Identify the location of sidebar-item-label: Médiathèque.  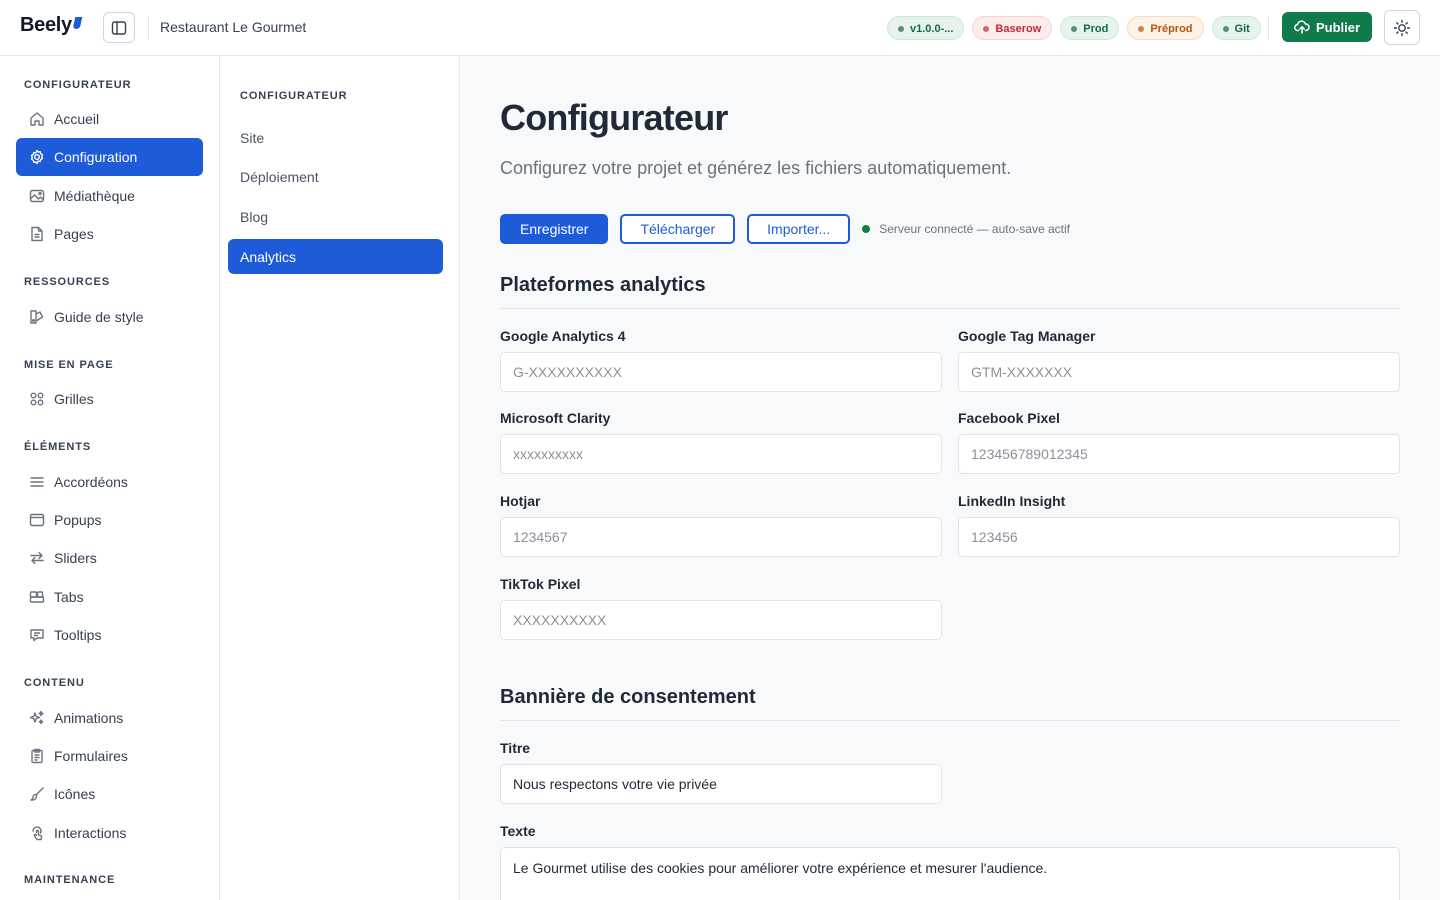
(94, 196).